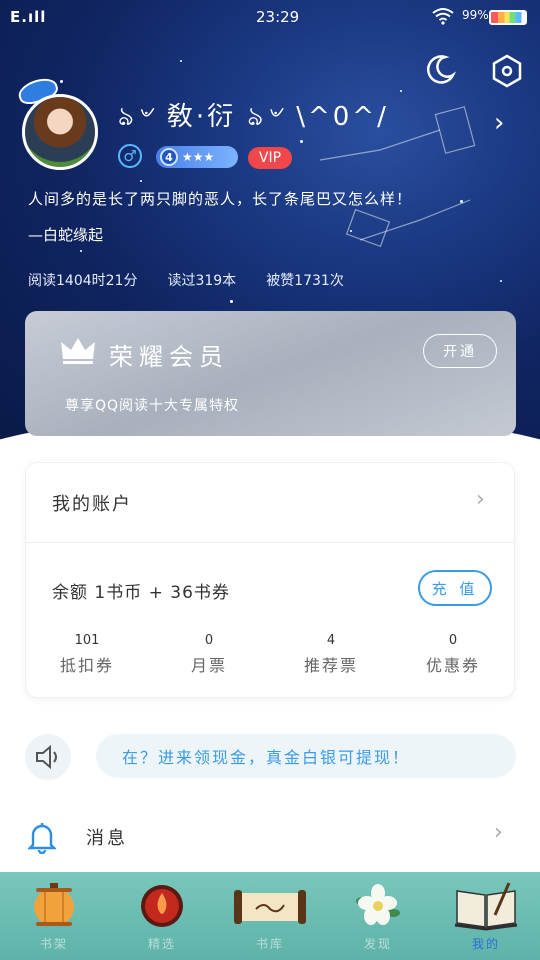 This screenshot has width=540, height=960. What do you see at coordinates (475, 15) in the screenshot?
I see `battery-percent: 99%` at bounding box center [475, 15].